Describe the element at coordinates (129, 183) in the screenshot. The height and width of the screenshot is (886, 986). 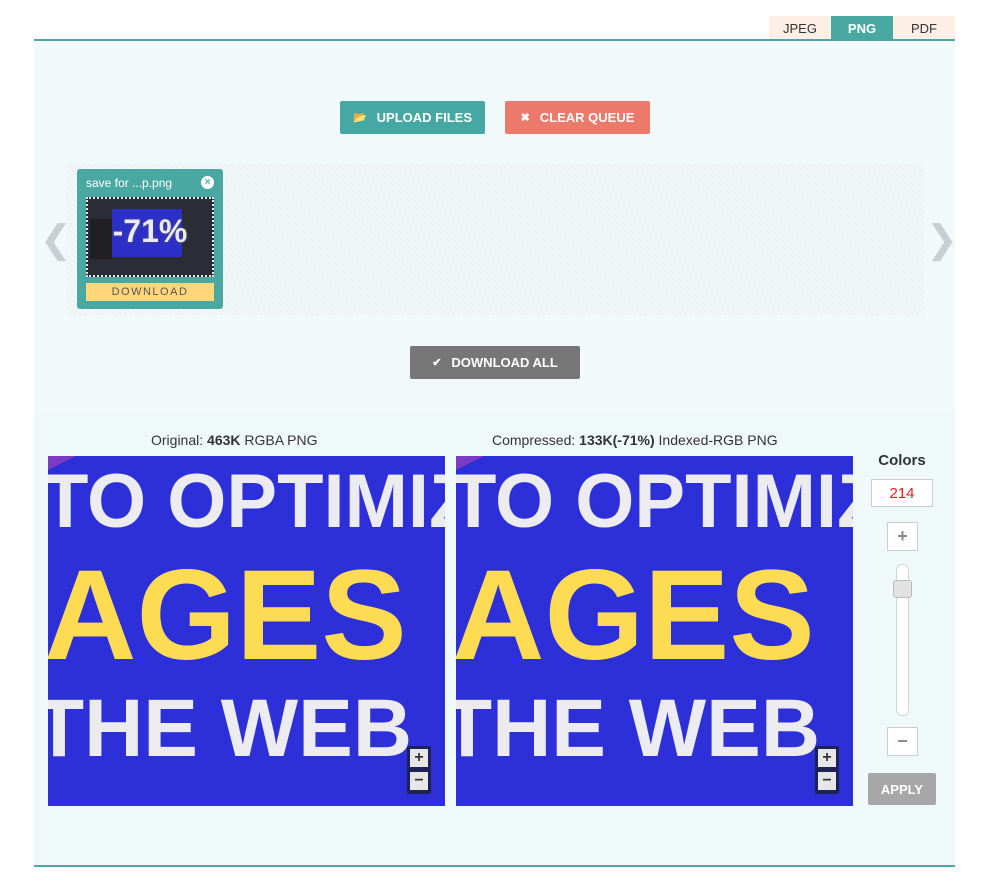
I see `file-name: save for ...p.png` at that location.